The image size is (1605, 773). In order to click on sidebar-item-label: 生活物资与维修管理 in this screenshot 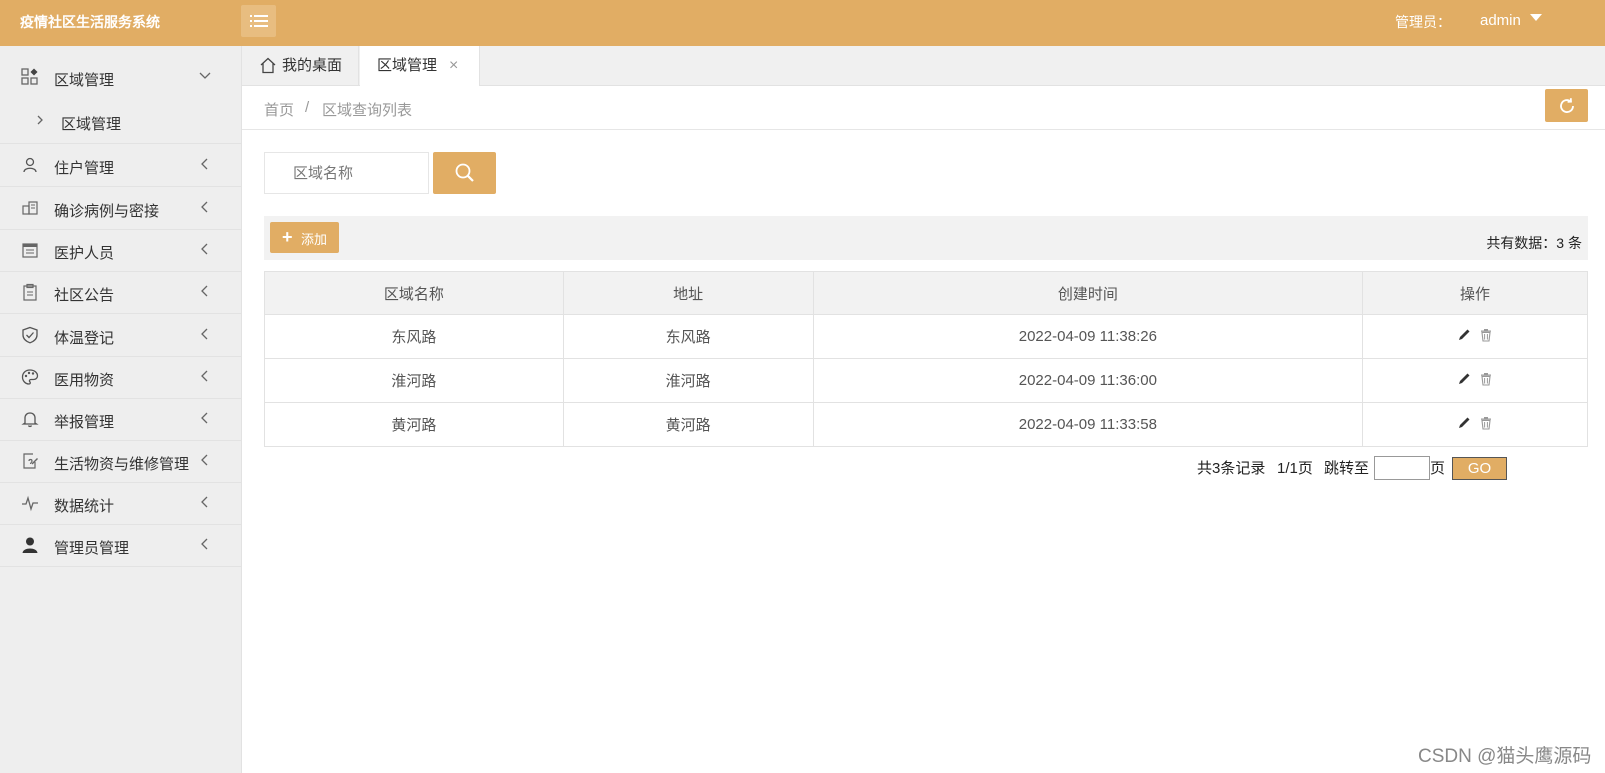, I will do `click(122, 464)`.